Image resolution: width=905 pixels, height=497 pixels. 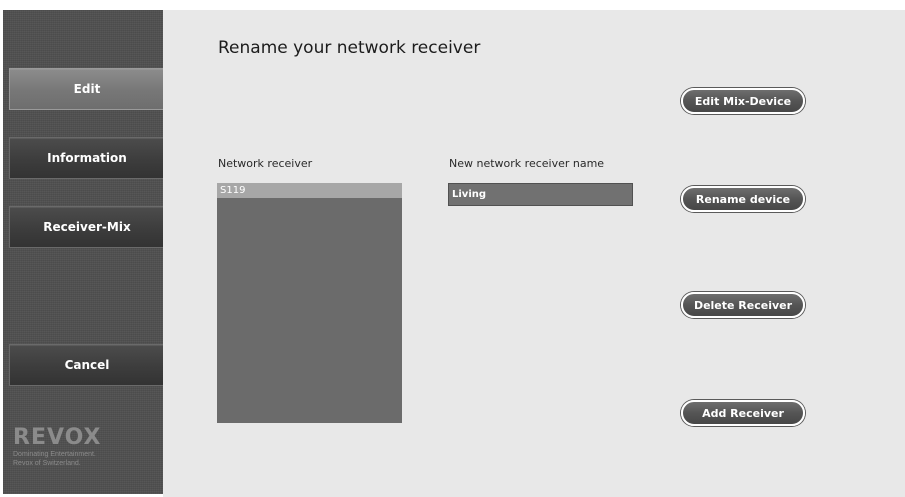 I want to click on receiver-mix-button: Receiver-Mix, so click(x=87, y=227).